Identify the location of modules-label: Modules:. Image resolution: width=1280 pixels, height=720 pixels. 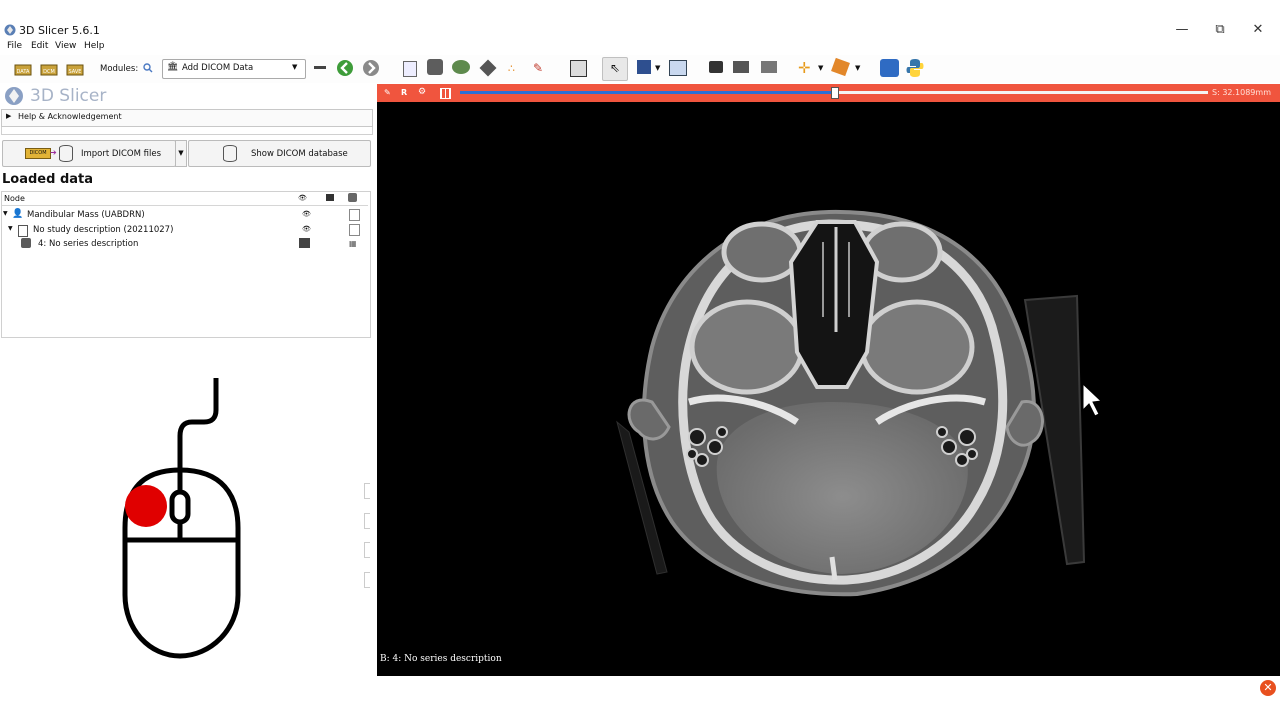
(119, 69).